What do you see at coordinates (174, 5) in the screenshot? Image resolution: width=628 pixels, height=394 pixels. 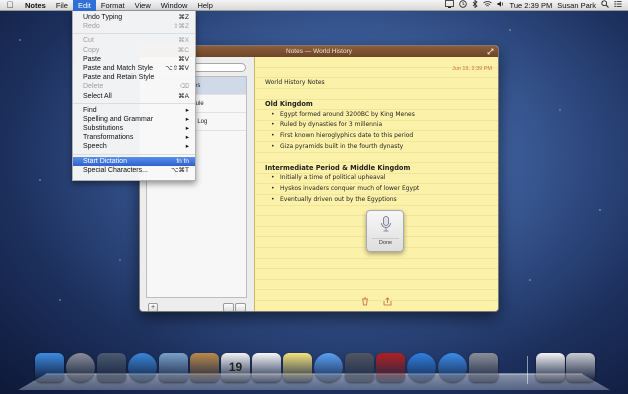 I see `menu-window: Window` at bounding box center [174, 5].